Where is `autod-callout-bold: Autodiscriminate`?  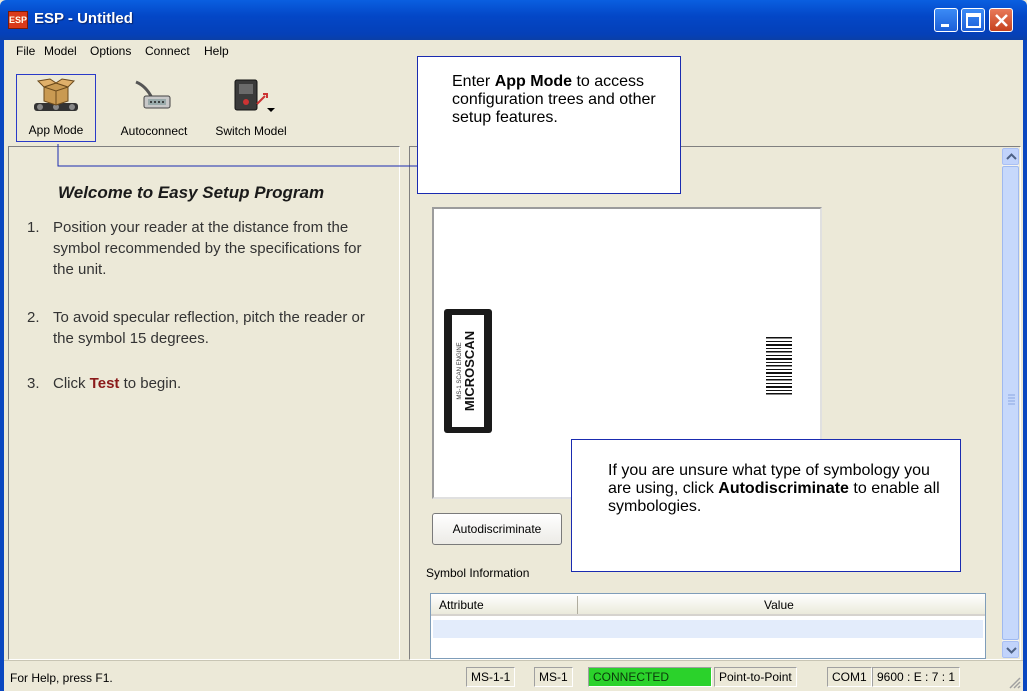
autod-callout-bold: Autodiscriminate is located at coordinates (783, 488).